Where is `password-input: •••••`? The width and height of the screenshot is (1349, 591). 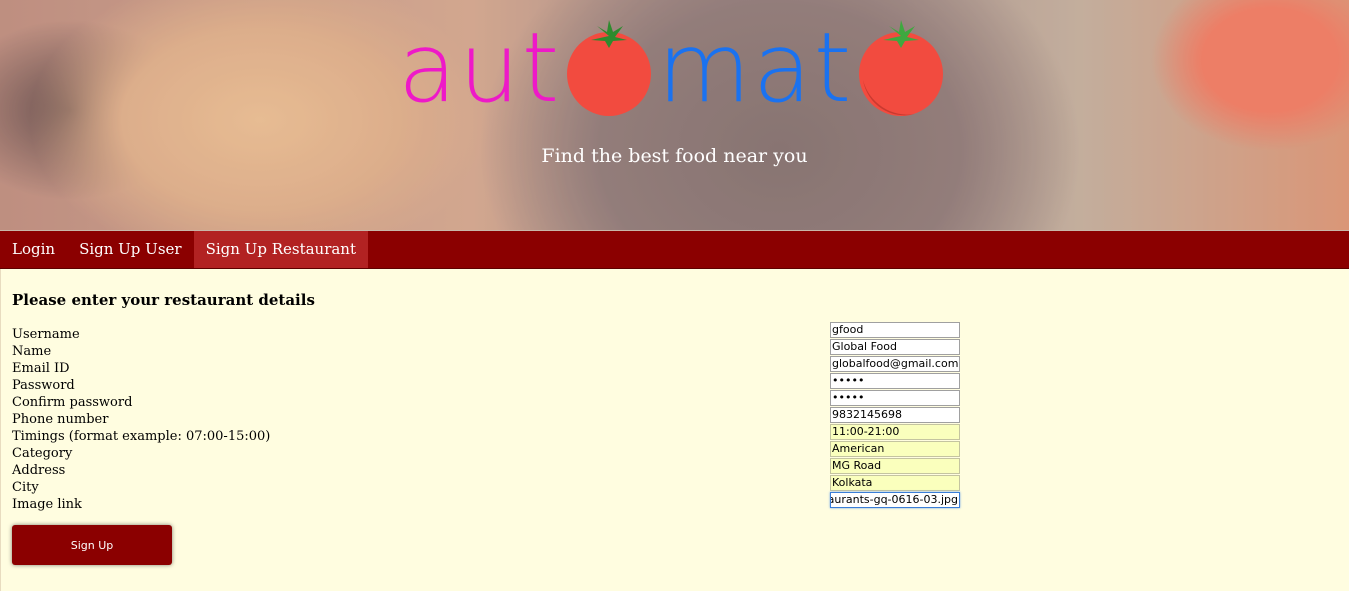
password-input: ••••• is located at coordinates (895, 381).